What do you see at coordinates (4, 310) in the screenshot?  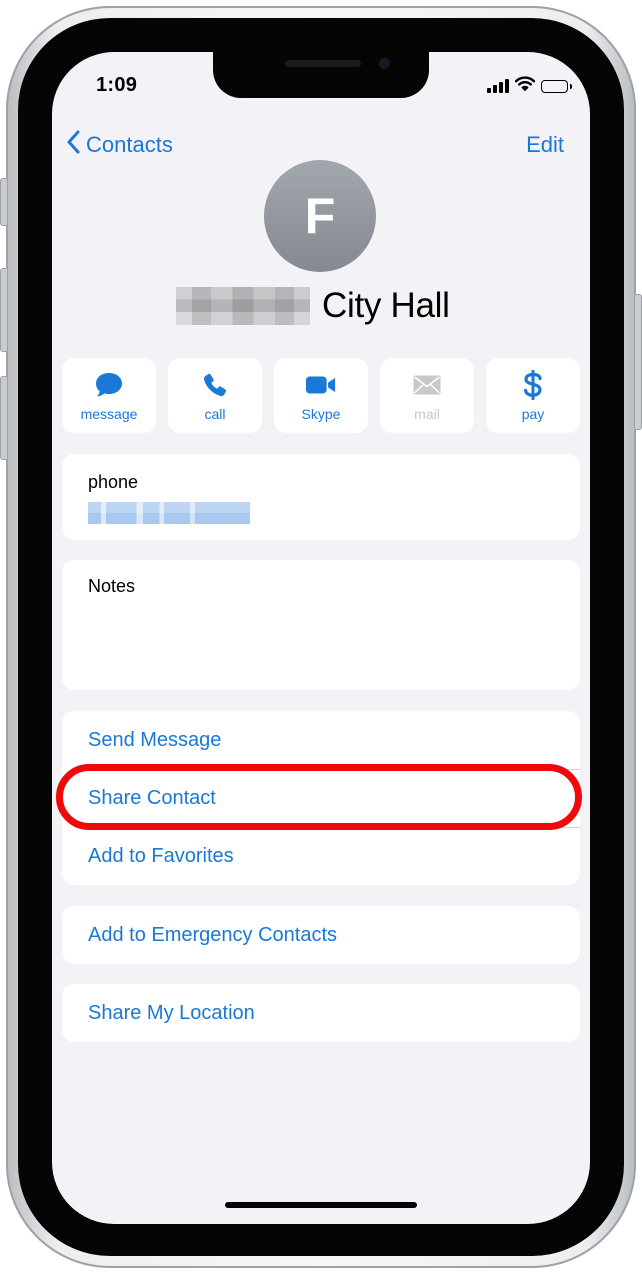 I see `volume-up-button` at bounding box center [4, 310].